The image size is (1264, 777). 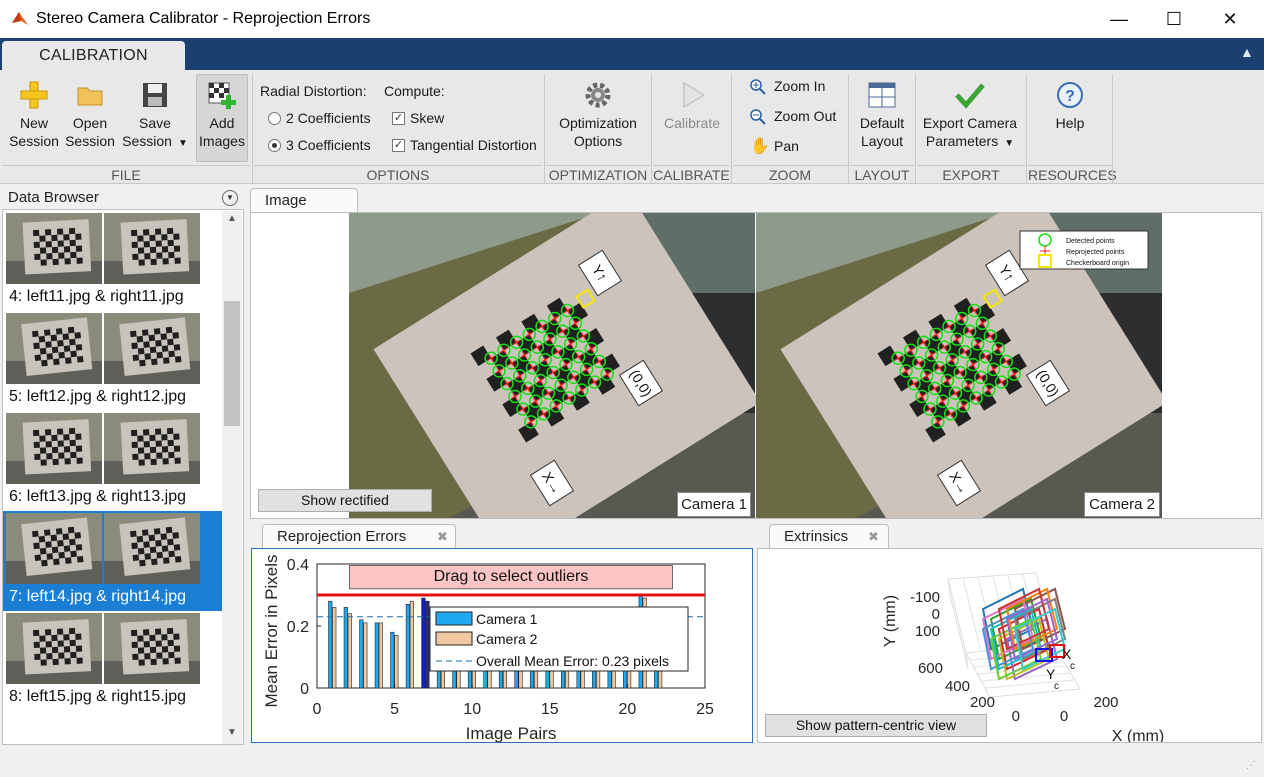 What do you see at coordinates (829, 536) in the screenshot?
I see `tab-extrinsics: Extrinsics ✖` at bounding box center [829, 536].